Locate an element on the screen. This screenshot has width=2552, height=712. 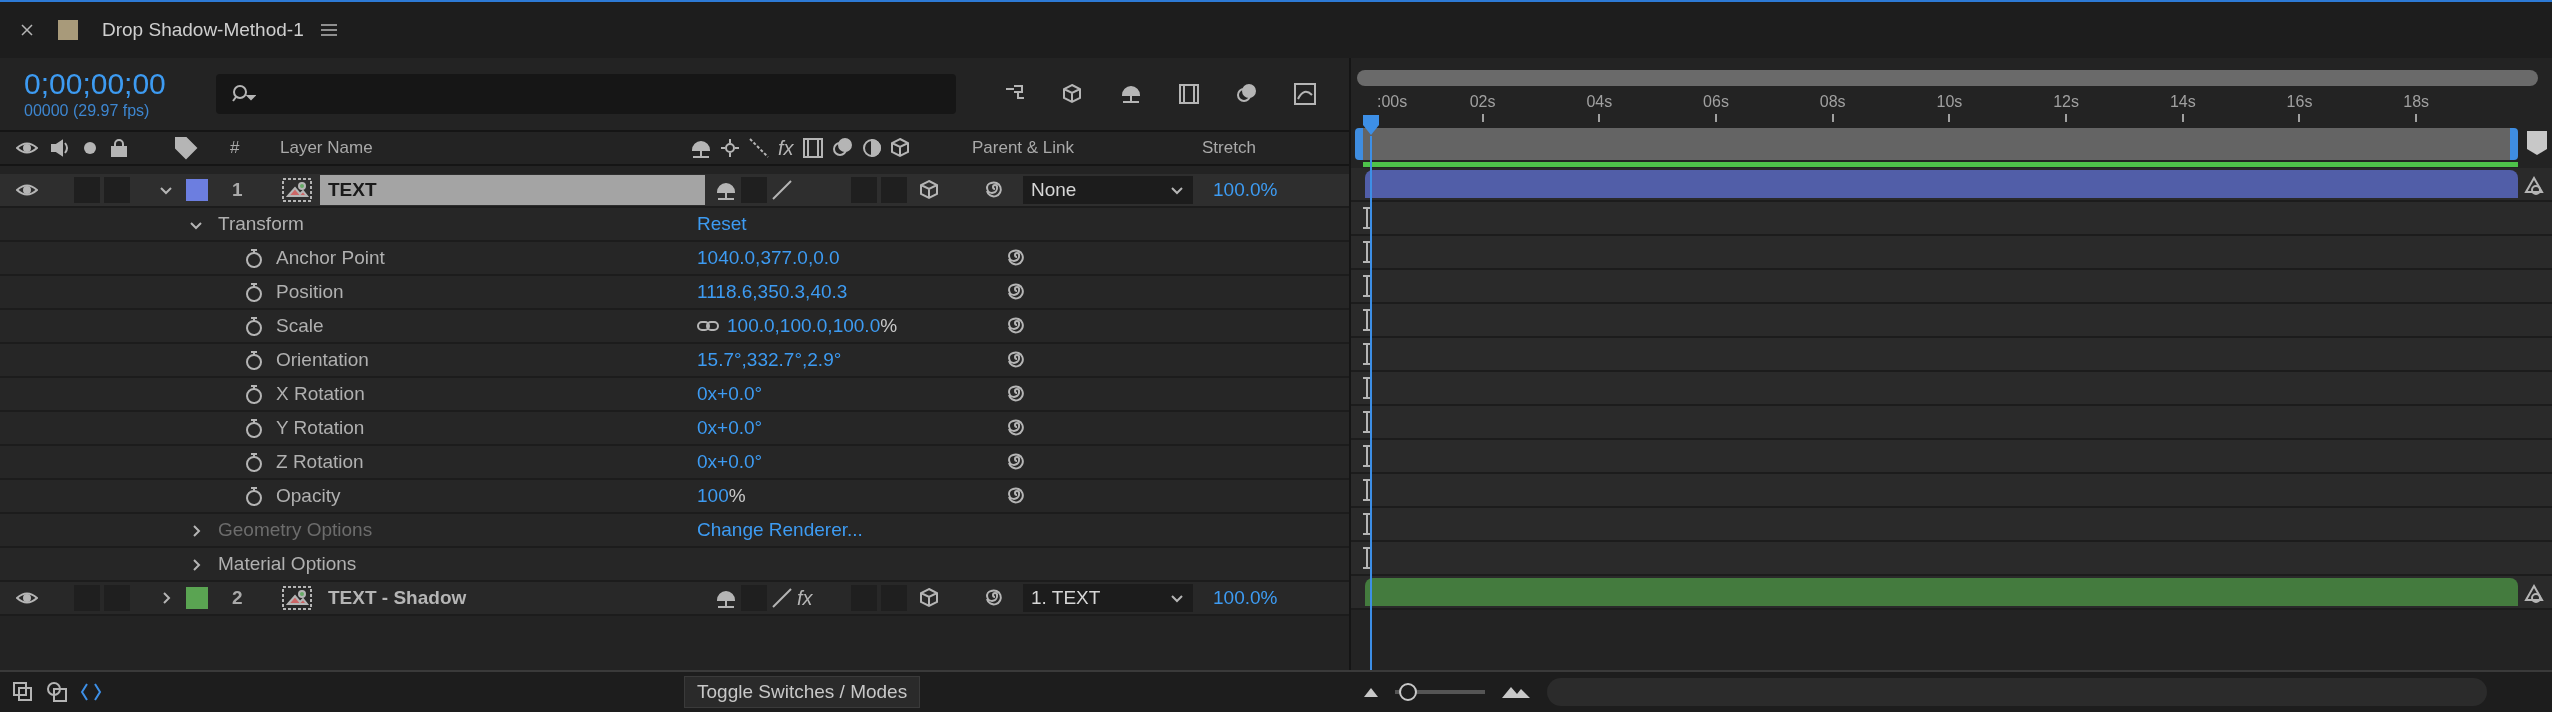
ruler-label: 10s is located at coordinates (1949, 102).